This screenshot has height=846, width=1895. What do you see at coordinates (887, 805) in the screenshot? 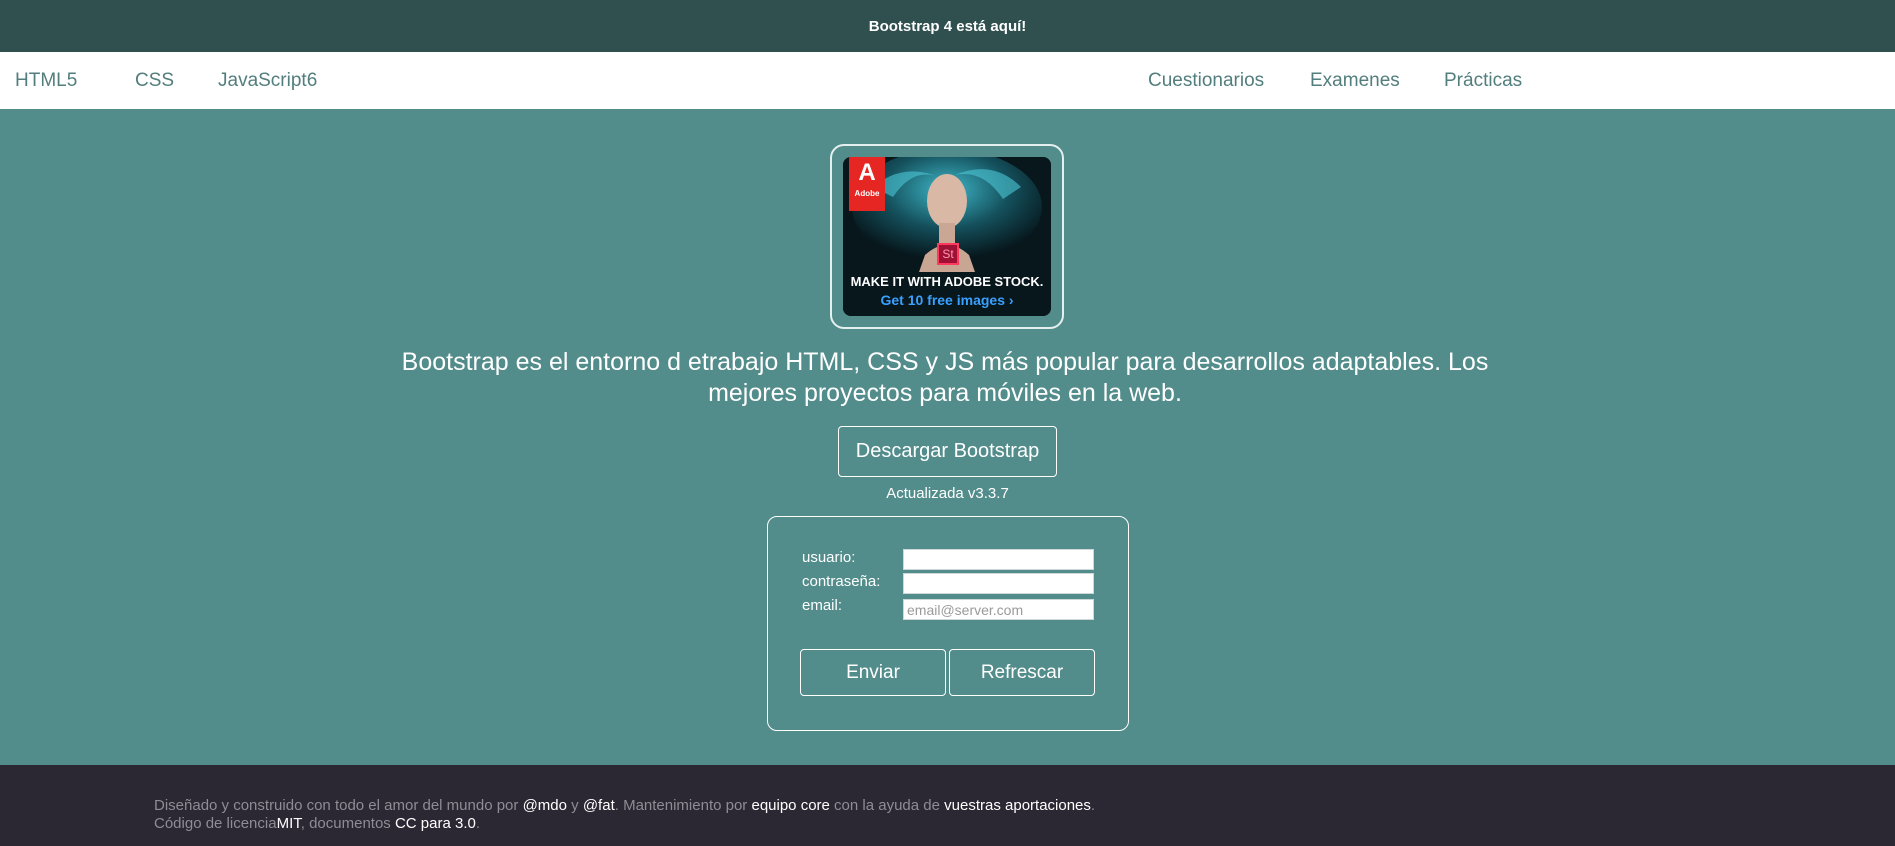
I see `footer-text: con la ayuda de` at bounding box center [887, 805].